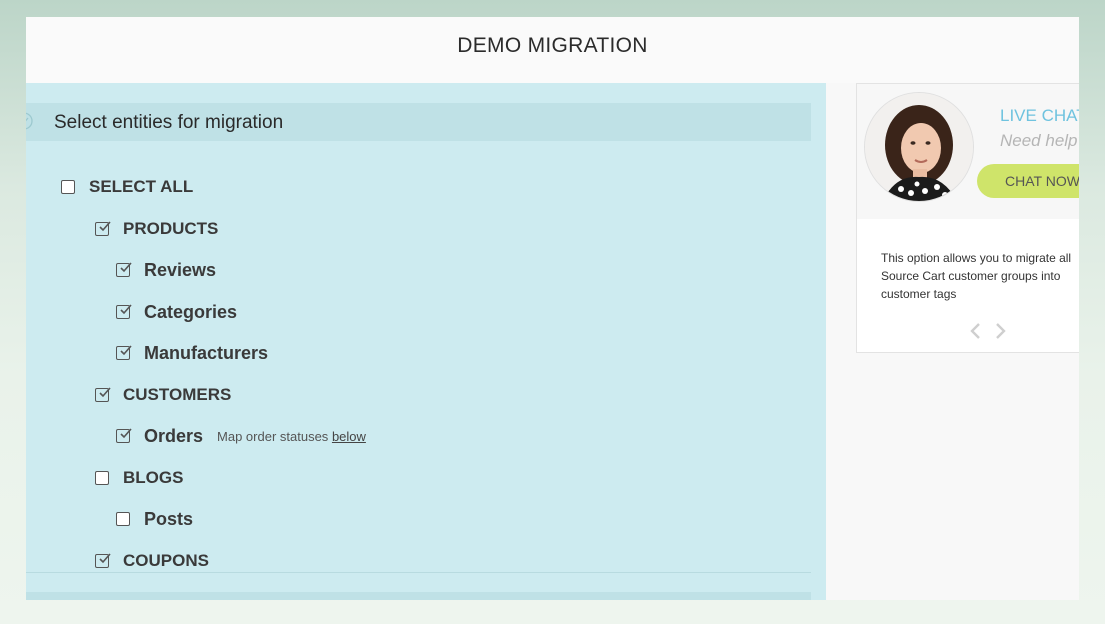 This screenshot has width=1105, height=624. I want to click on order-status-note: Map order statuses below, so click(291, 436).